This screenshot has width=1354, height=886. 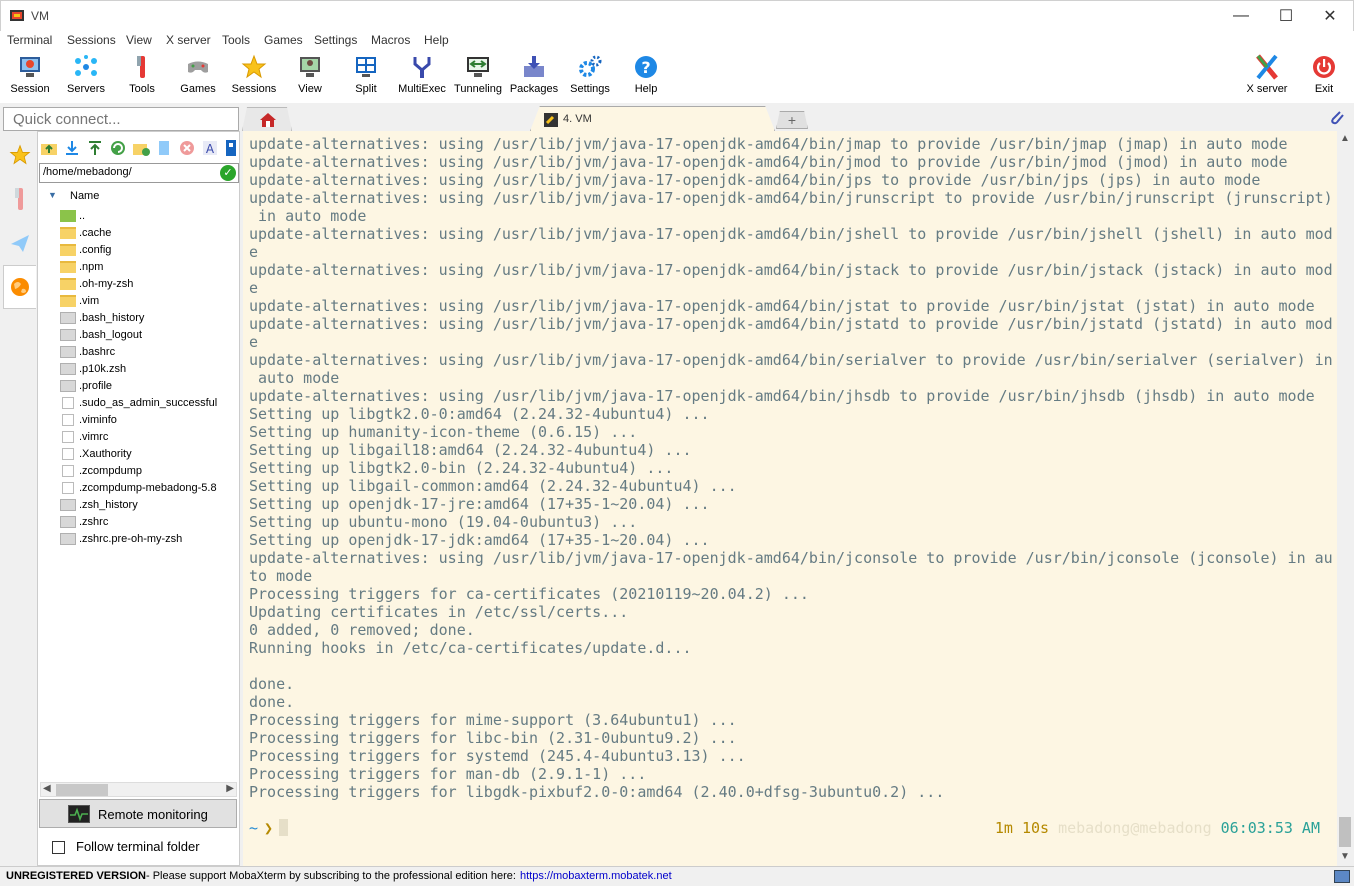 I want to click on view-button: View, so click(x=310, y=77).